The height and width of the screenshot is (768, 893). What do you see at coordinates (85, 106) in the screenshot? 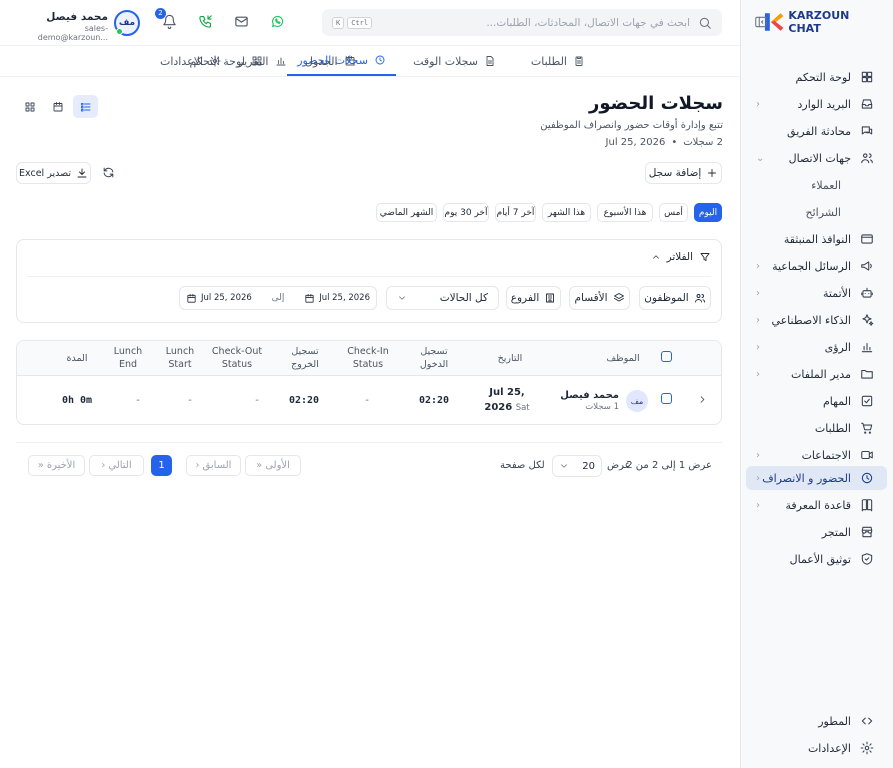
I see `view-list-button` at bounding box center [85, 106].